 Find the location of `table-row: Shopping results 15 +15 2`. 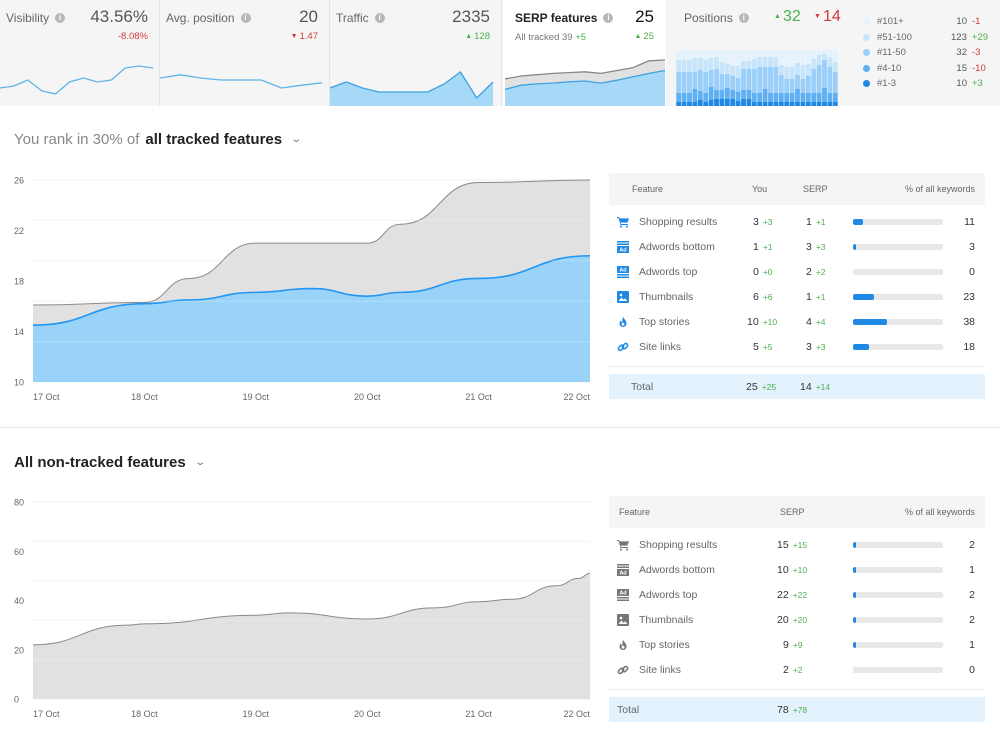

table-row: Shopping results 15 +15 2 is located at coordinates (797, 544).